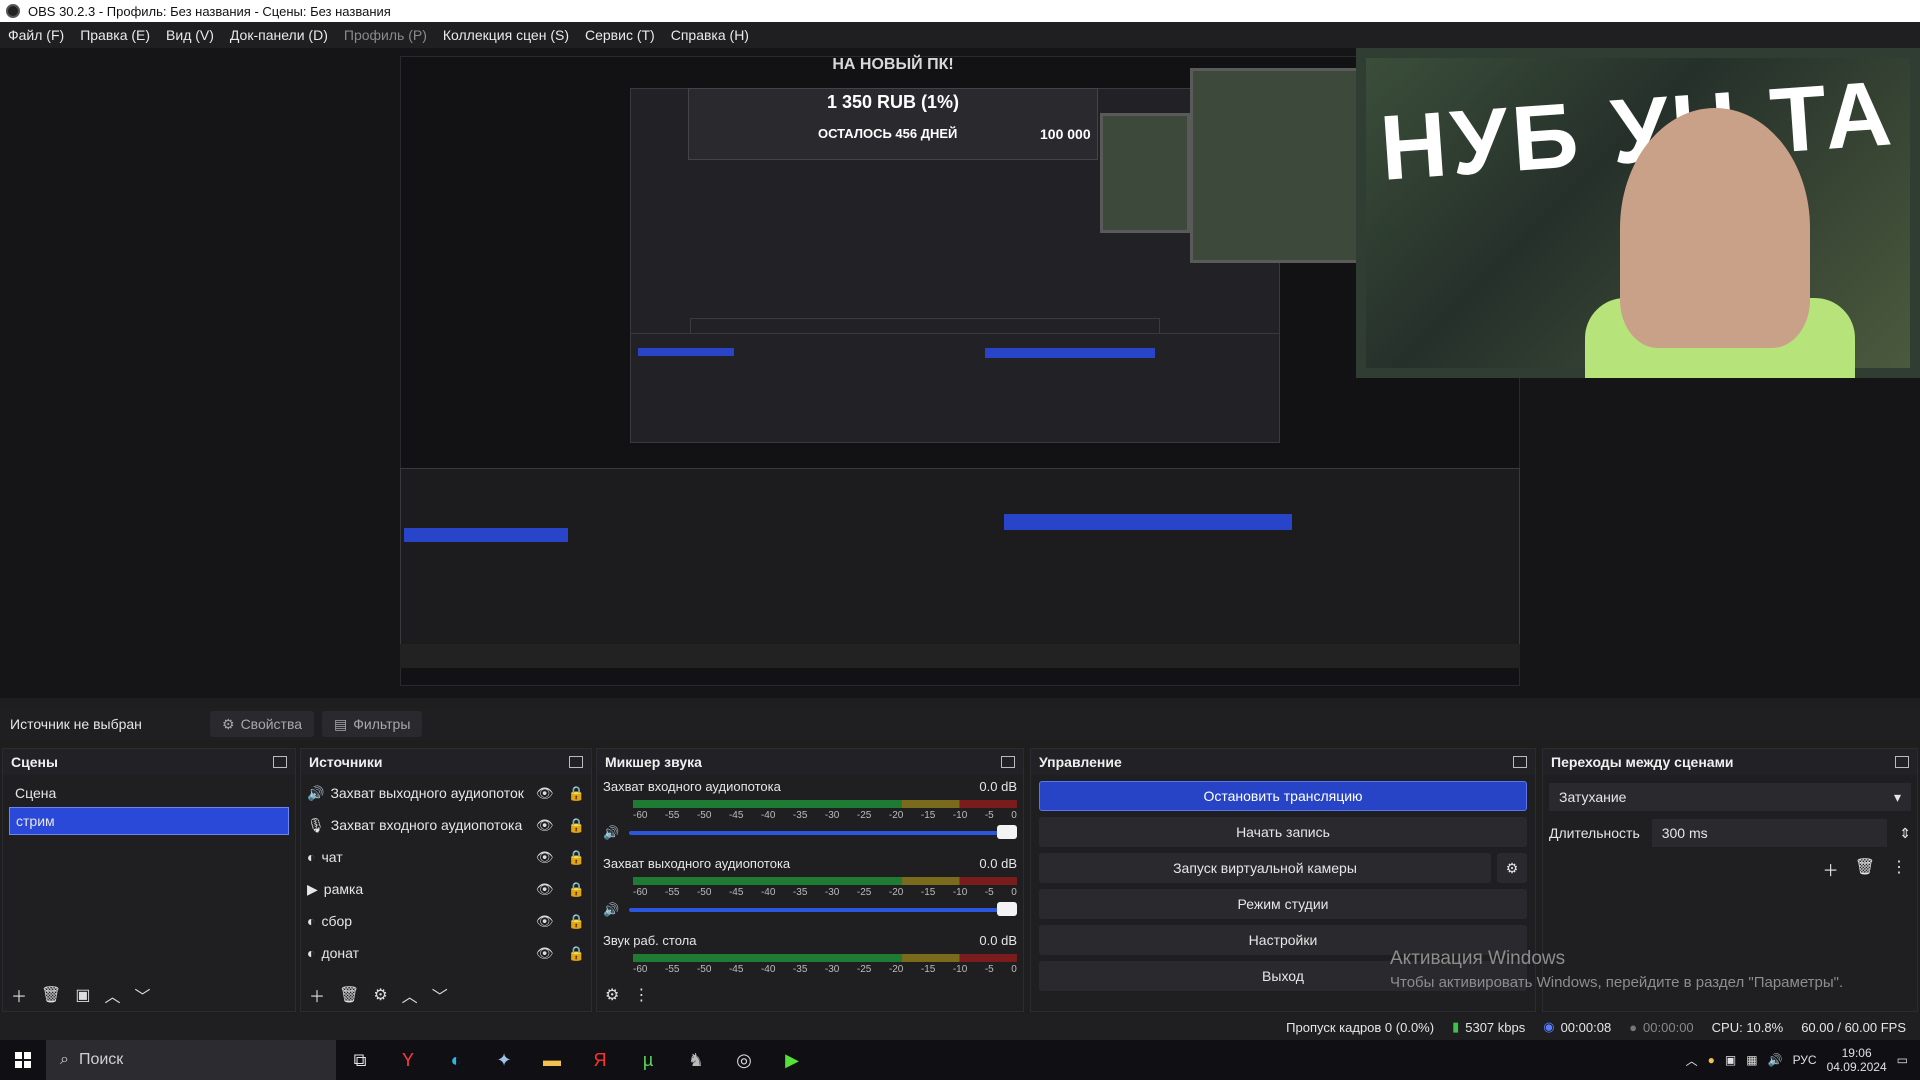 The image size is (1920, 1080). What do you see at coordinates (792, 1060) in the screenshot?
I see `streamer-app-icon: ▶` at bounding box center [792, 1060].